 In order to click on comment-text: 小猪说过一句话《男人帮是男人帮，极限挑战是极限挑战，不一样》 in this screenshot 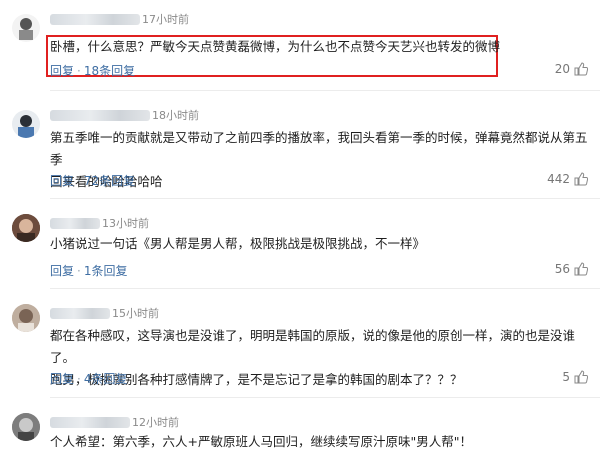, I will do `click(320, 244)`.